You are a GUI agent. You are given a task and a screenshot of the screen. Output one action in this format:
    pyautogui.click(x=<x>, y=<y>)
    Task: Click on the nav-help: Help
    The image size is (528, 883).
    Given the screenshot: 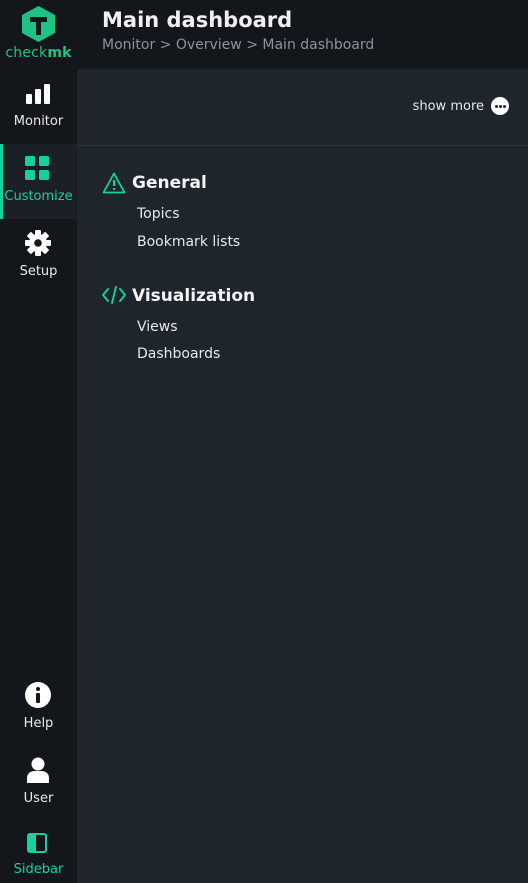 What is the action you would take?
    pyautogui.click(x=38, y=708)
    